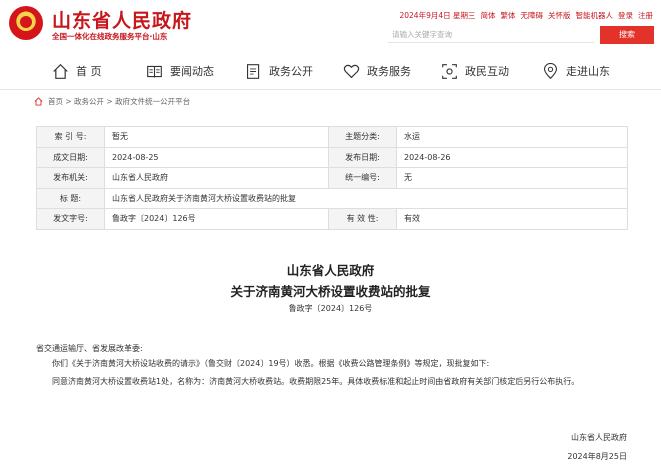  I want to click on document-icon, so click(253, 71).